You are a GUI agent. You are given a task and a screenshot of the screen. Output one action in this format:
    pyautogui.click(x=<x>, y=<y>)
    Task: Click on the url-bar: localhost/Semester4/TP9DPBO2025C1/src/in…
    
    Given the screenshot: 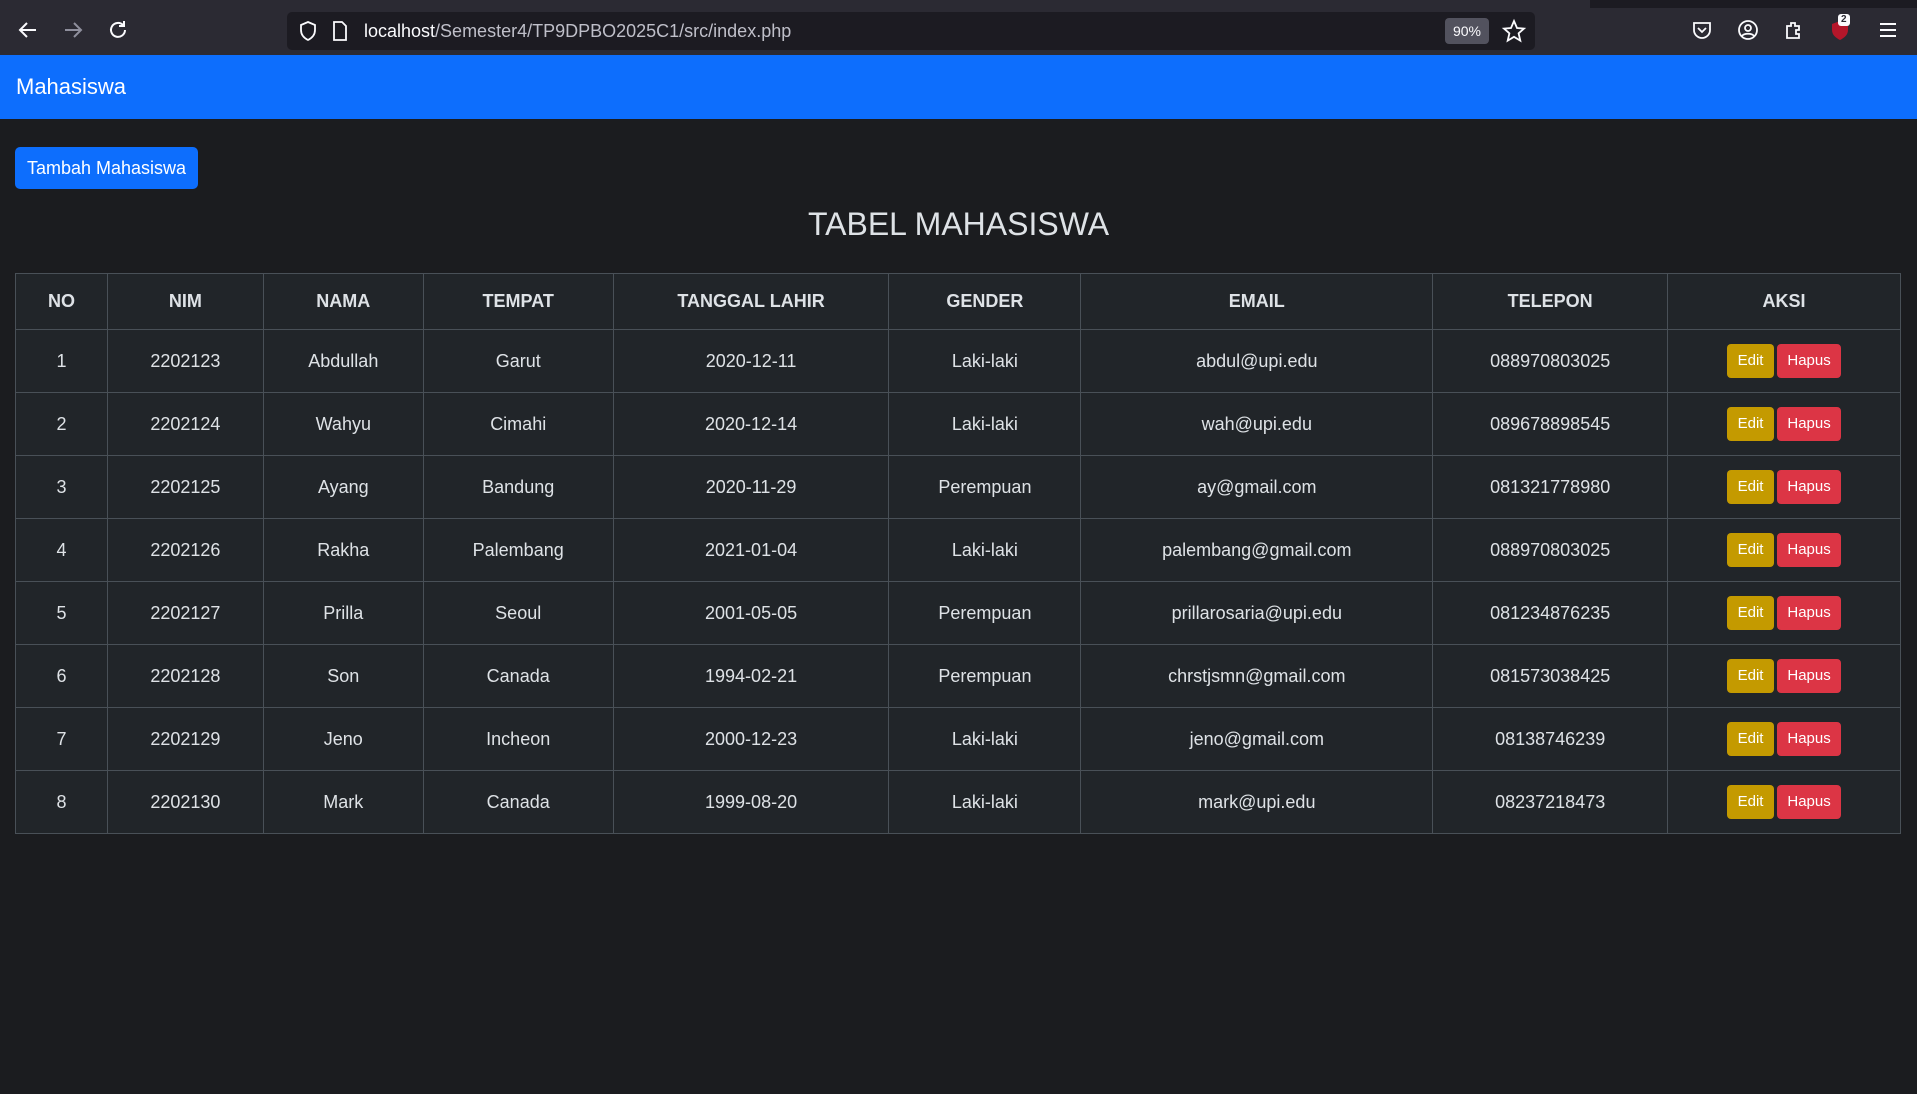 What is the action you would take?
    pyautogui.click(x=911, y=31)
    